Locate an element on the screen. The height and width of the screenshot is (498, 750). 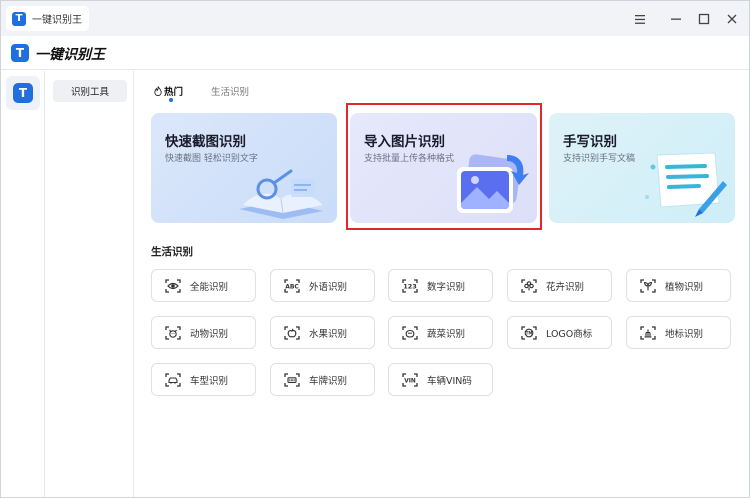
chip-label: 车辆VIN码 is located at coordinates (449, 381).